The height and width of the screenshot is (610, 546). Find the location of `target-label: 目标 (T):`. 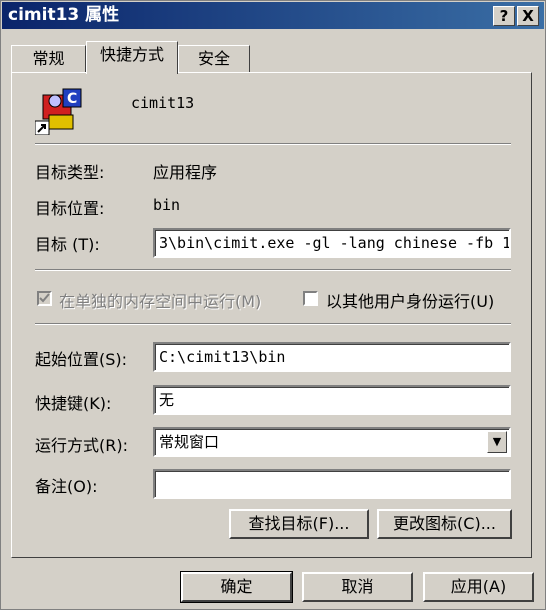

target-label: 目标 (T): is located at coordinates (67, 244).